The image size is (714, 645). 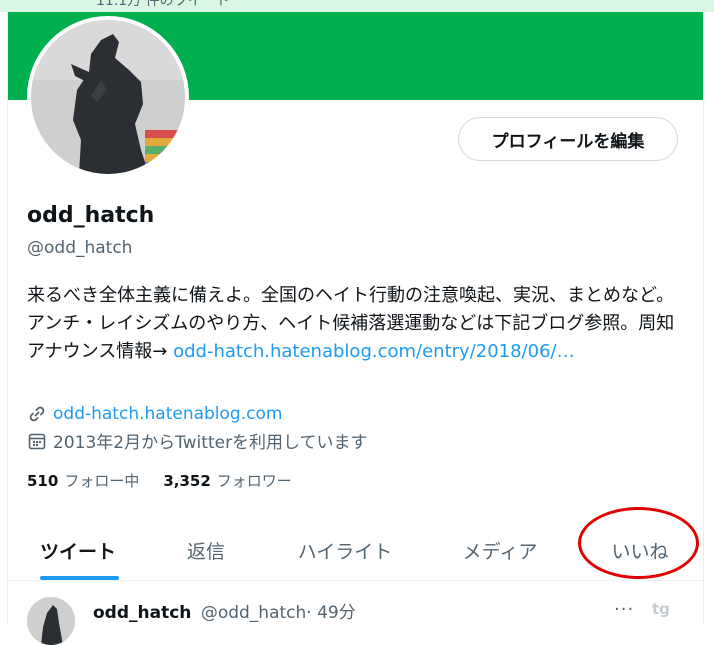 I want to click on followers-label: フォロワー, so click(x=254, y=481).